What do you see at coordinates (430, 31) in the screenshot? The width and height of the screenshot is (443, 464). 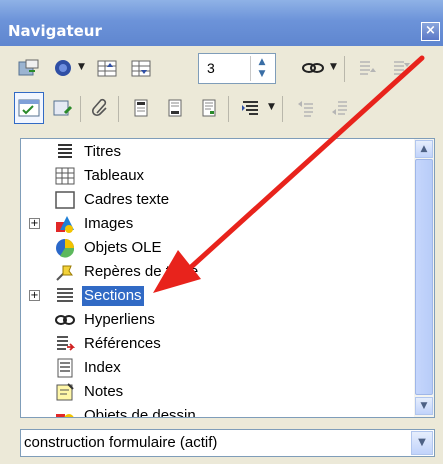 I see `close-button: ×` at bounding box center [430, 31].